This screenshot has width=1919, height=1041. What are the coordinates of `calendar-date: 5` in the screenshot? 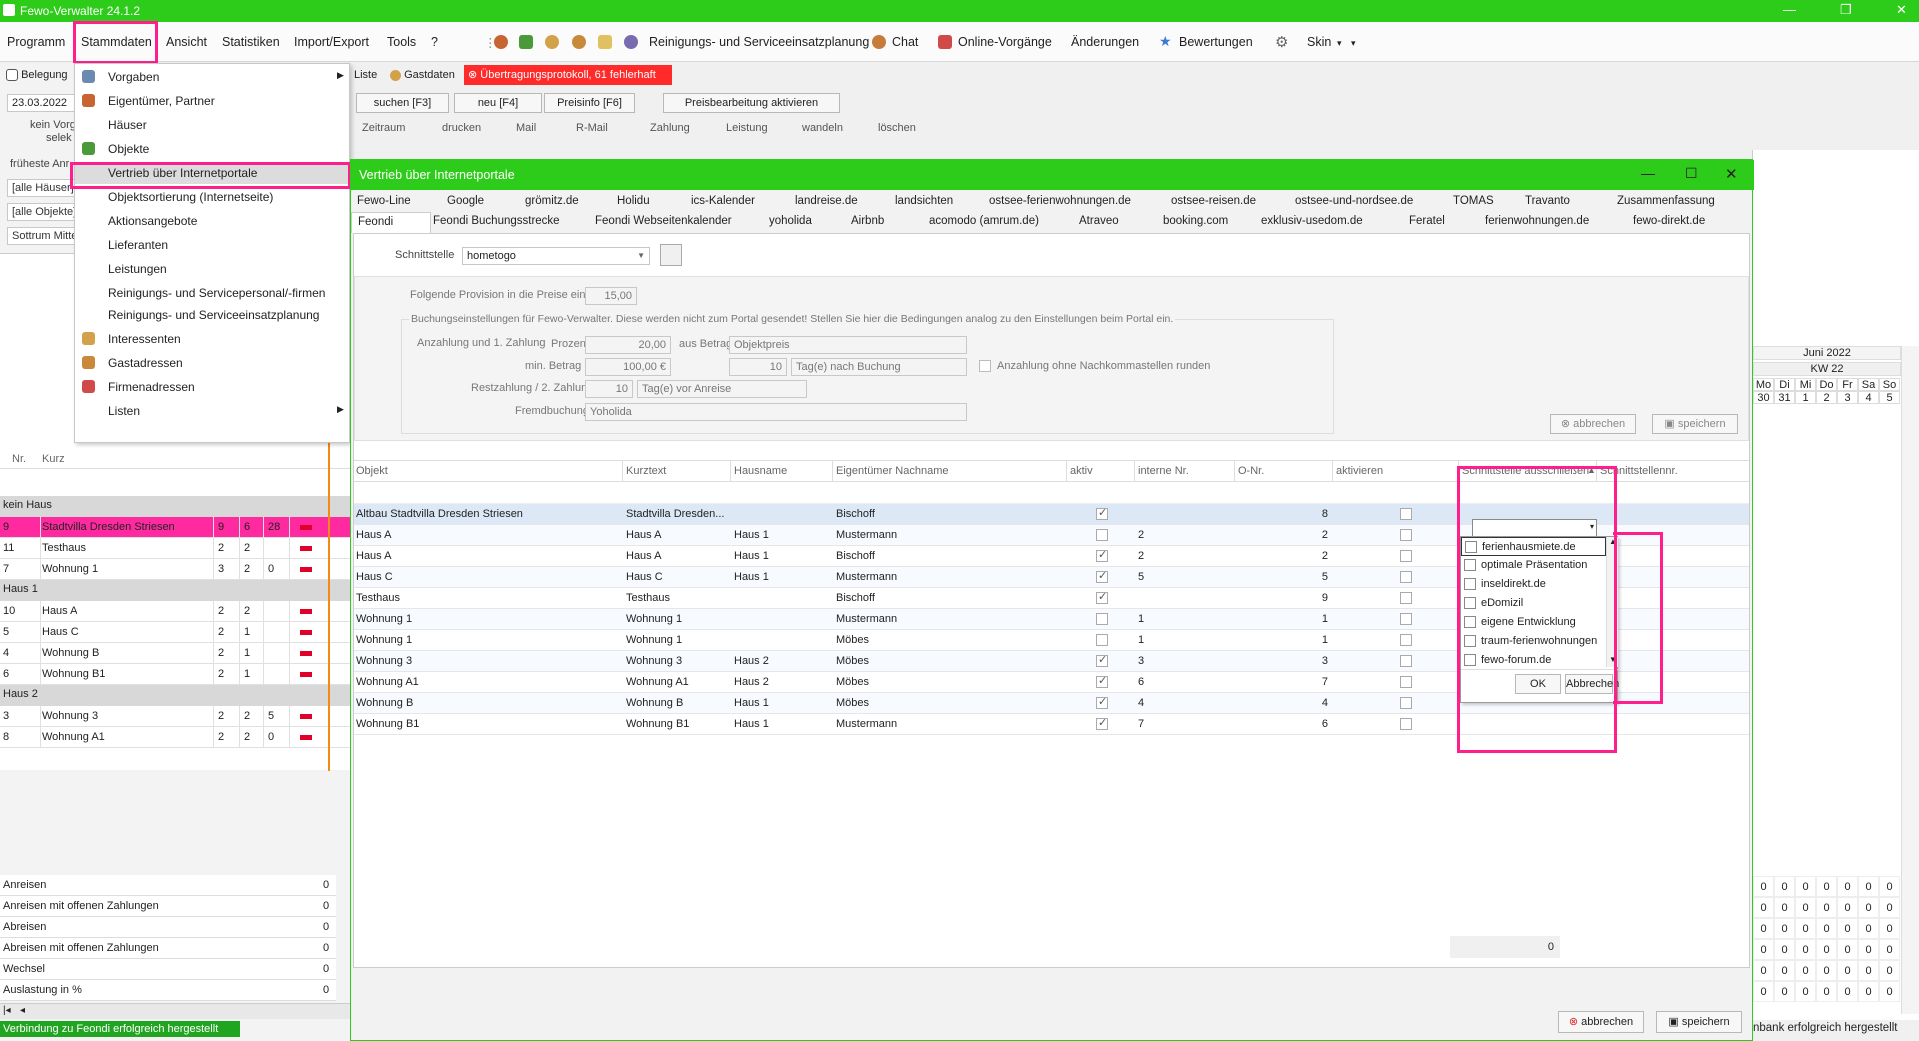 It's located at (1889, 397).